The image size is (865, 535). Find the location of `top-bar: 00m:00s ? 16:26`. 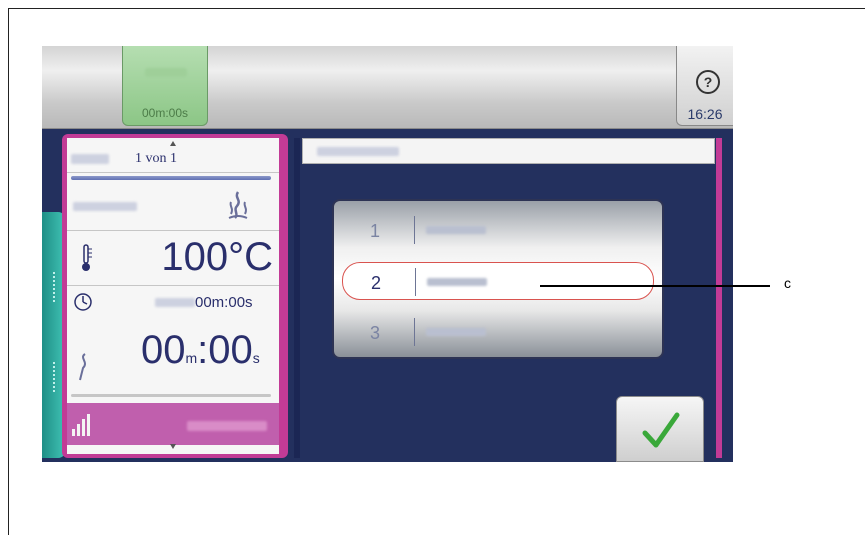

top-bar: 00m:00s ? 16:26 is located at coordinates (387, 87).